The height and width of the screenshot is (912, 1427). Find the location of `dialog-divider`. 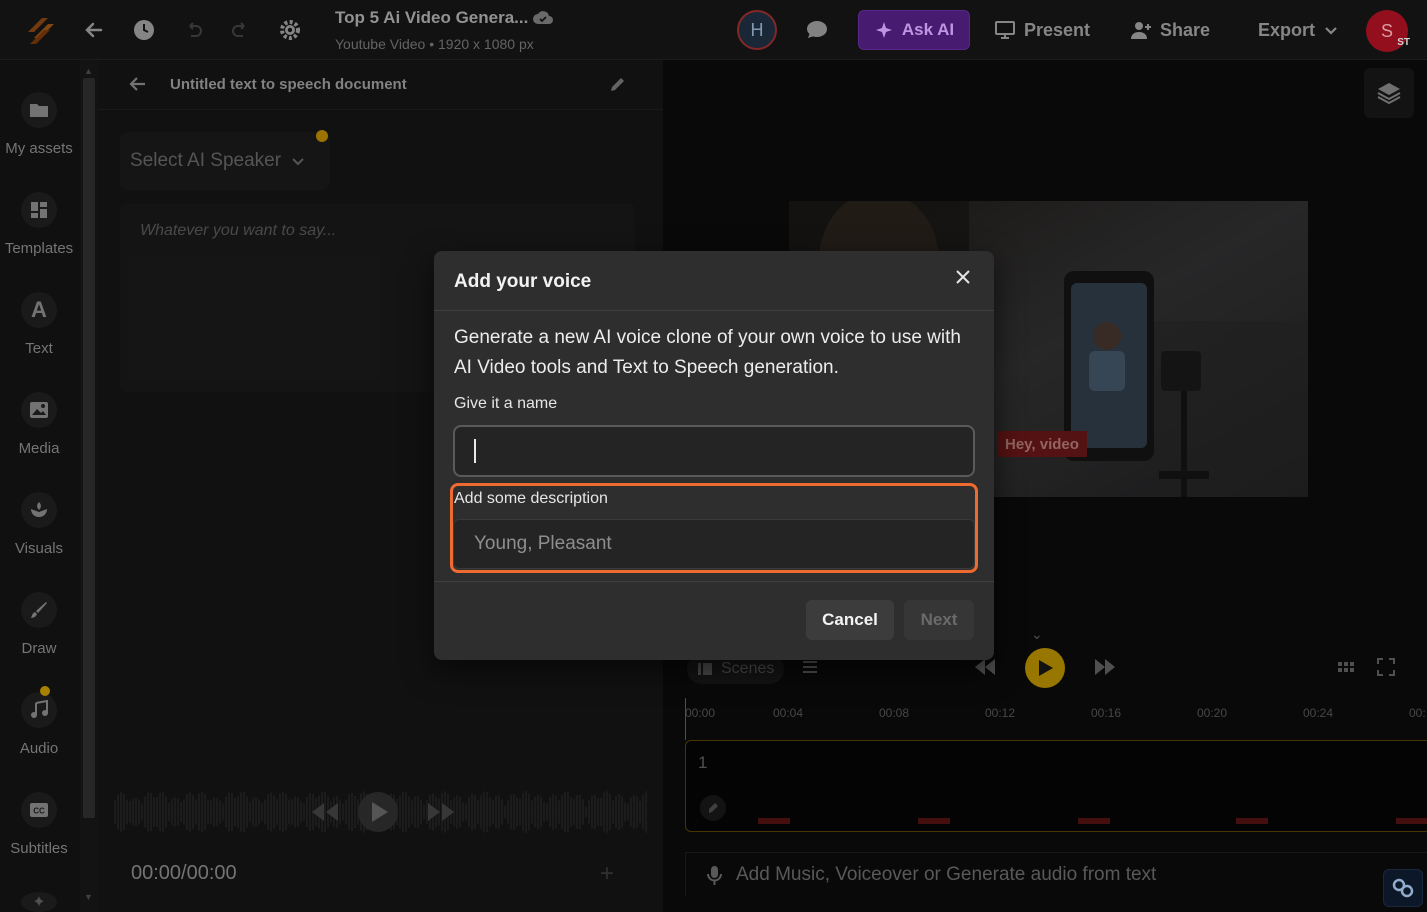

dialog-divider is located at coordinates (714, 581).